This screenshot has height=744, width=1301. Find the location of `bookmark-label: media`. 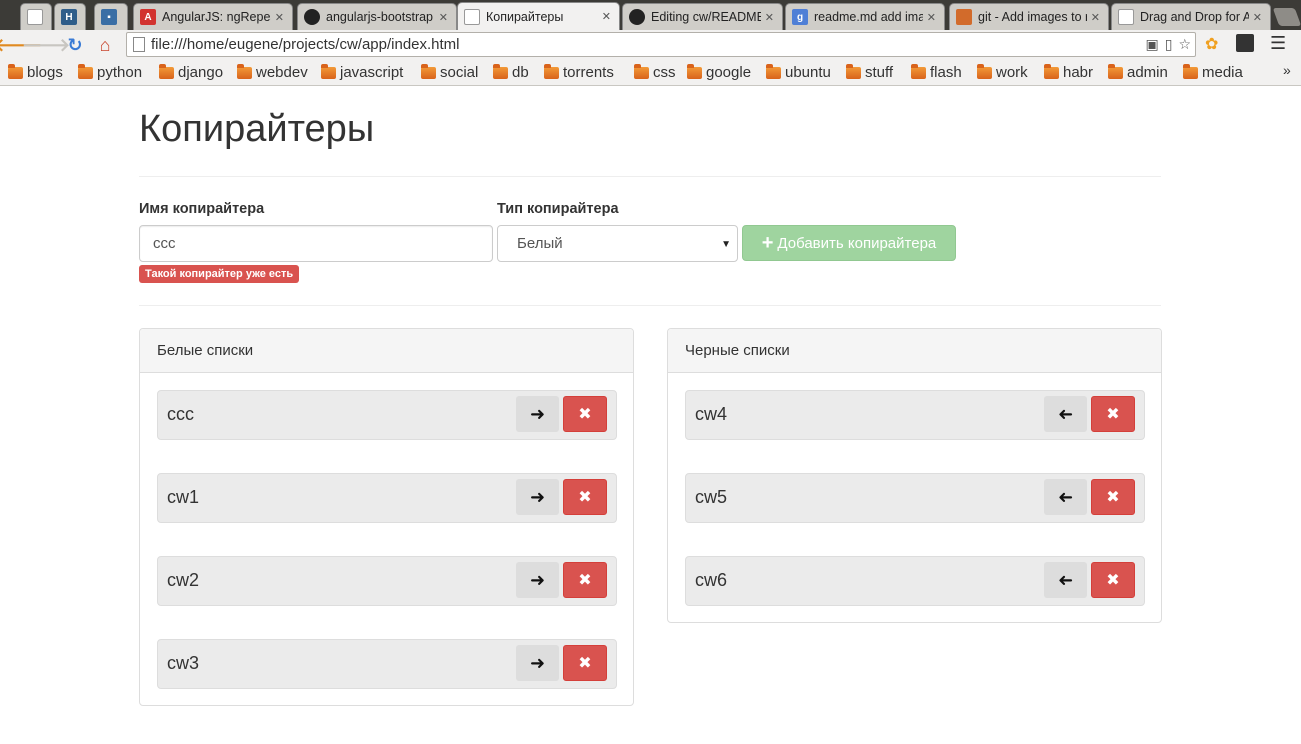

bookmark-label: media is located at coordinates (1222, 72).